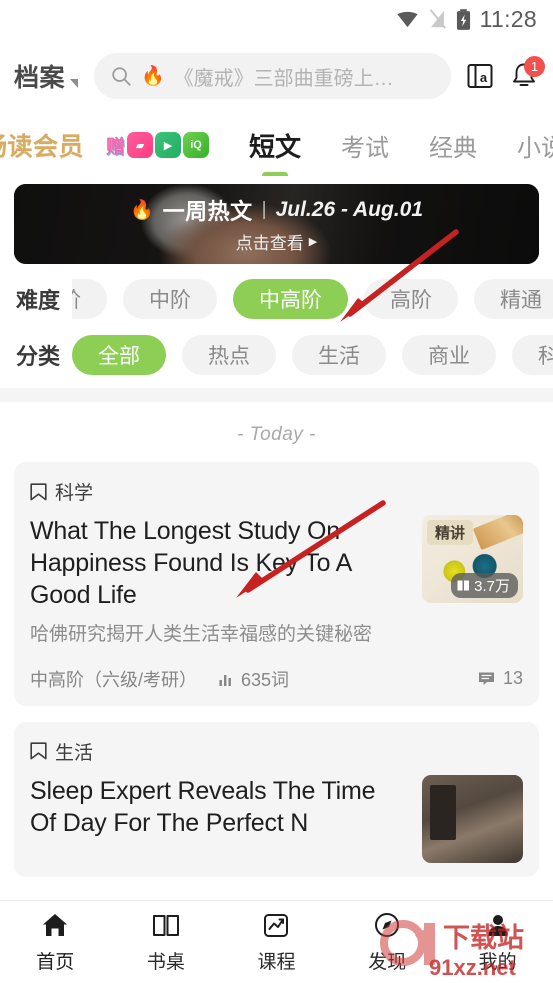 This screenshot has width=553, height=983. Describe the element at coordinates (291, 299) in the screenshot. I see `chip-difficulty-2: 中高阶` at that location.